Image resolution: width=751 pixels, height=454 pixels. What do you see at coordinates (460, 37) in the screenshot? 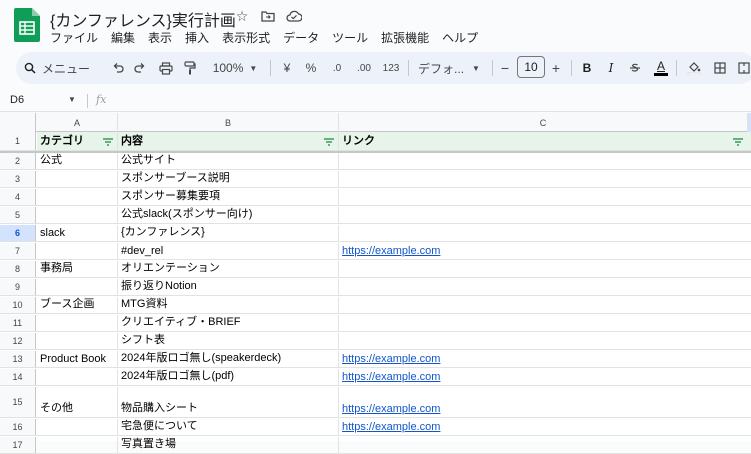
I see `menu-help: ヘルプ` at bounding box center [460, 37].